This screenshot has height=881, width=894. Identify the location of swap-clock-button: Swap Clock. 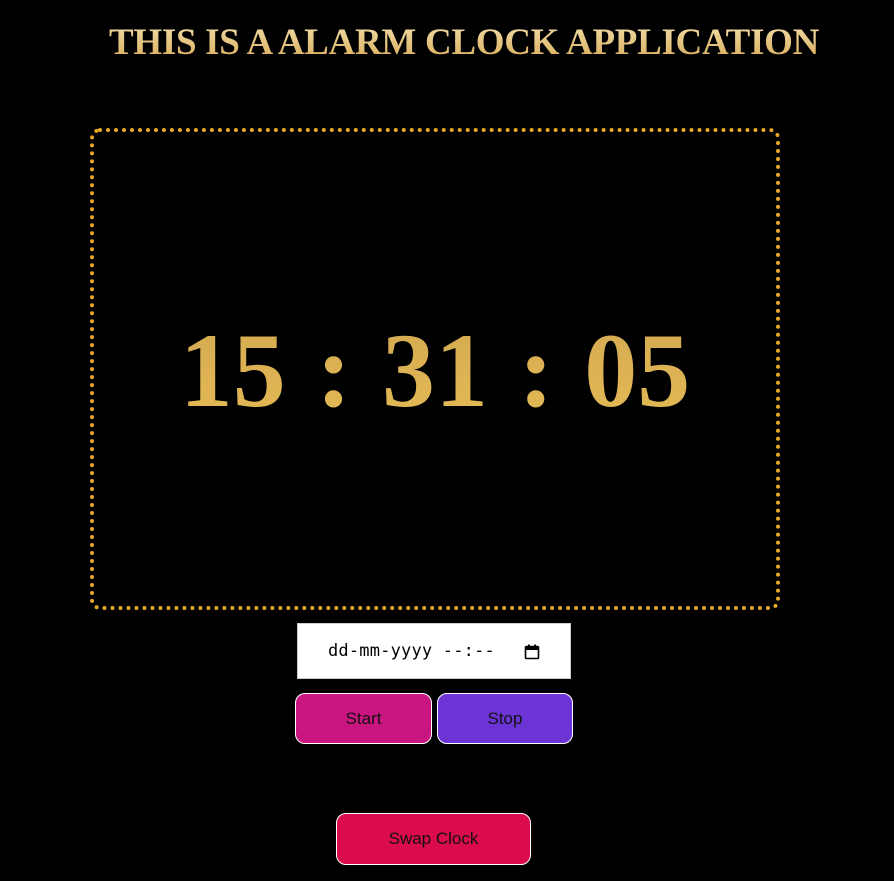
(433, 839).